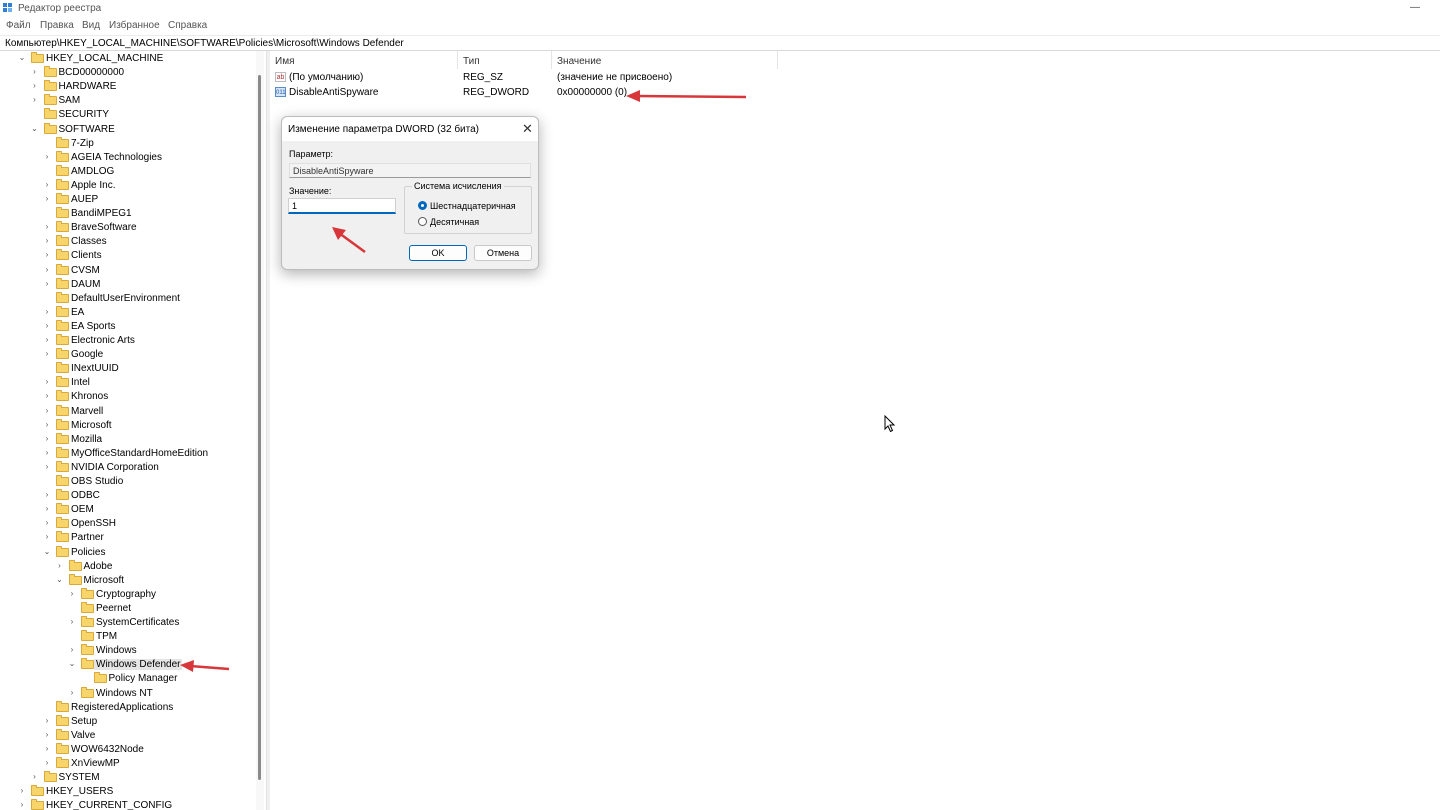 The image size is (1440, 810). I want to click on minimize-button: —, so click(1415, 7).